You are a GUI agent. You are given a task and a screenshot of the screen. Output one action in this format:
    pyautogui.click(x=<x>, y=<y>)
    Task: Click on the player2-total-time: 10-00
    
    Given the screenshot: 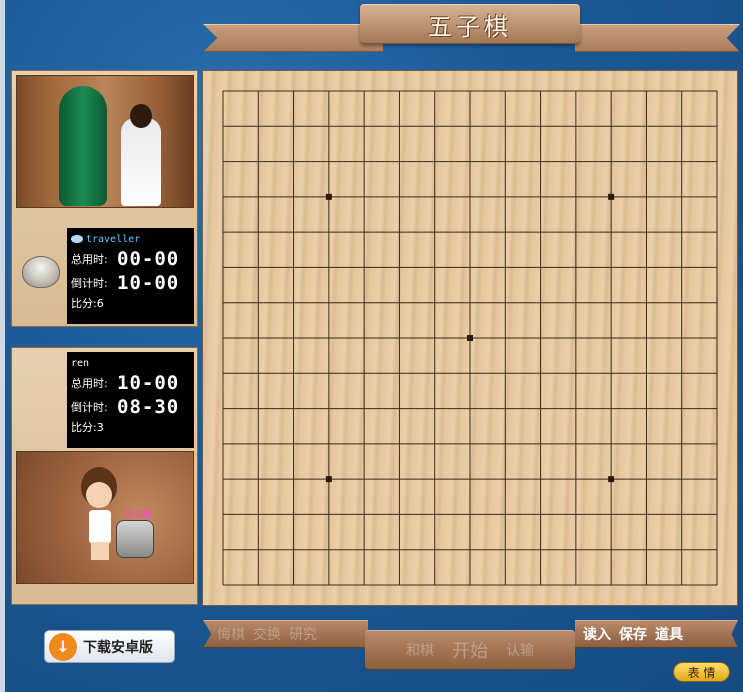 What is the action you would take?
    pyautogui.click(x=148, y=383)
    